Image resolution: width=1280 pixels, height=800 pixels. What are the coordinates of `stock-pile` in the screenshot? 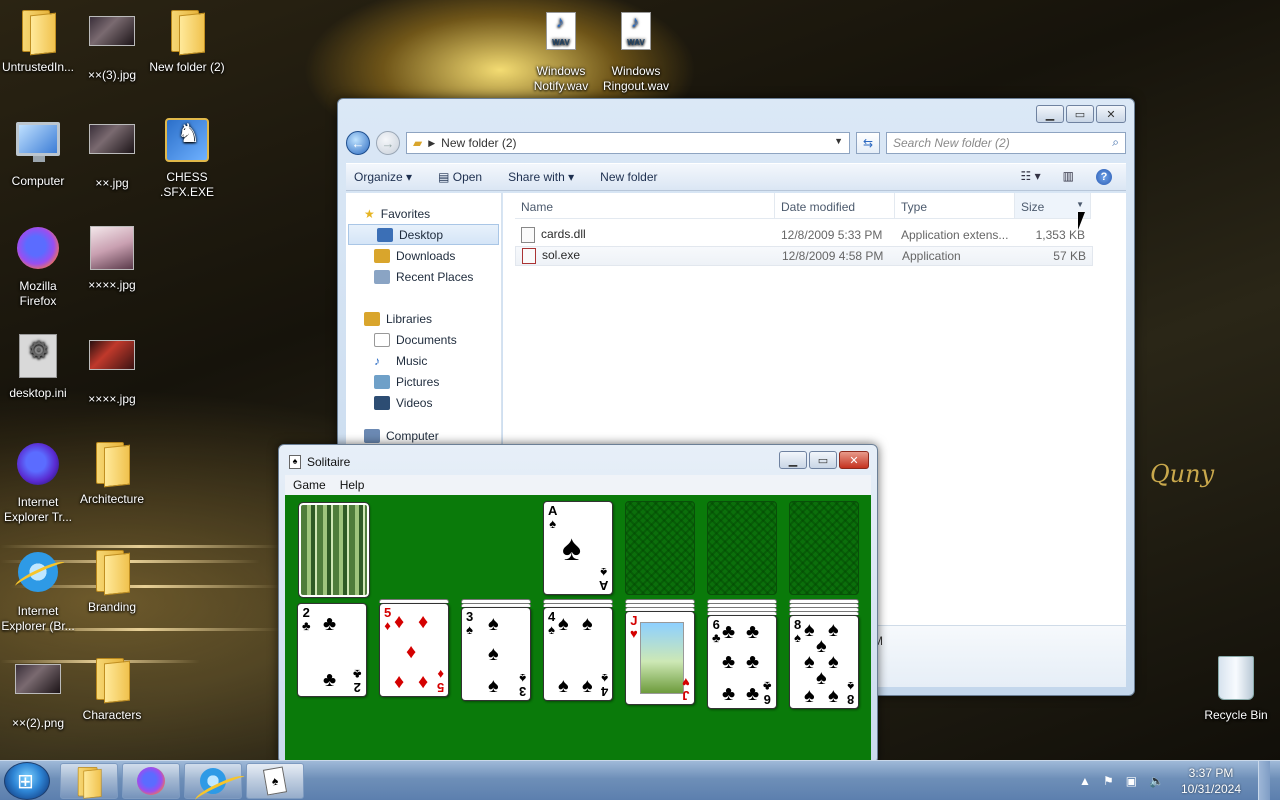 It's located at (334, 550).